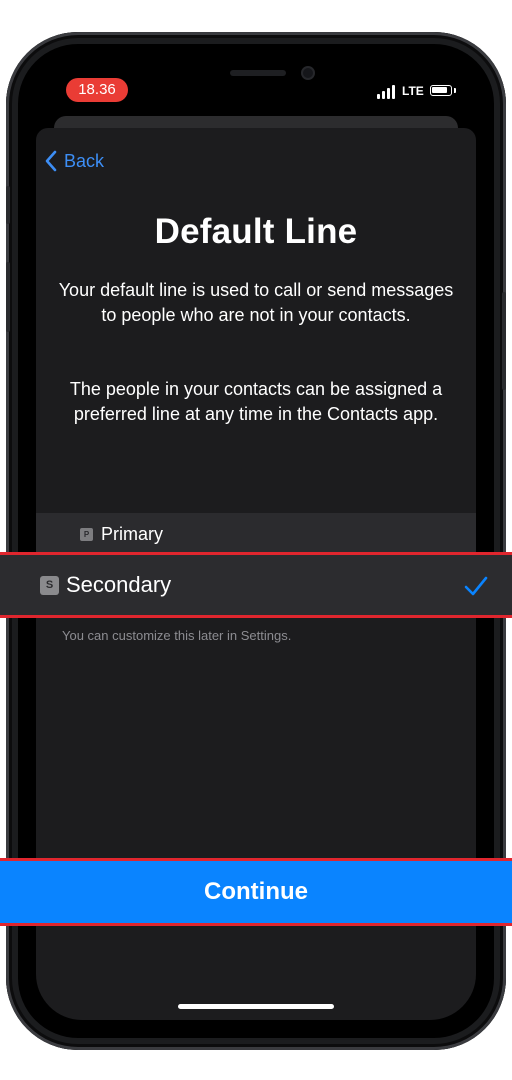 Image resolution: width=512 pixels, height=1080 pixels. I want to click on back-button: Back, so click(74, 161).